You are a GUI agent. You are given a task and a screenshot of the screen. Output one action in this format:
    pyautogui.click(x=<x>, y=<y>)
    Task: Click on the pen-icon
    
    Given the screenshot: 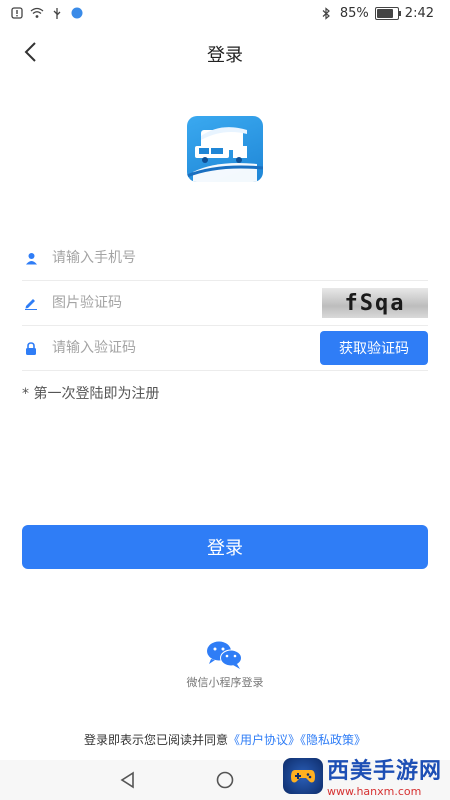 What is the action you would take?
    pyautogui.click(x=31, y=303)
    